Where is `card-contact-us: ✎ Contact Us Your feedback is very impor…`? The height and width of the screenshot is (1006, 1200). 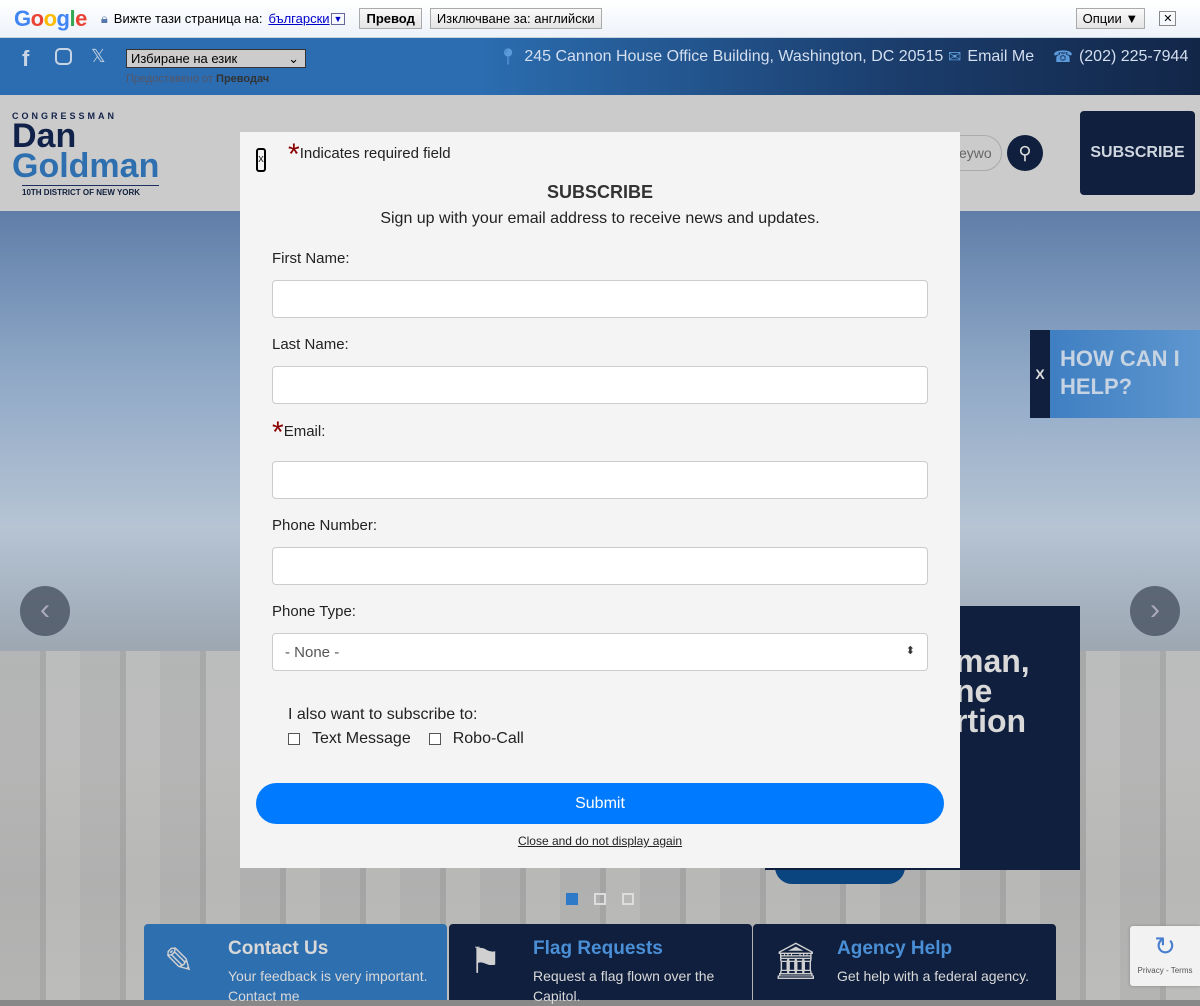
card-contact-us: ✎ Contact Us Your feedback is very impor… is located at coordinates (295, 964).